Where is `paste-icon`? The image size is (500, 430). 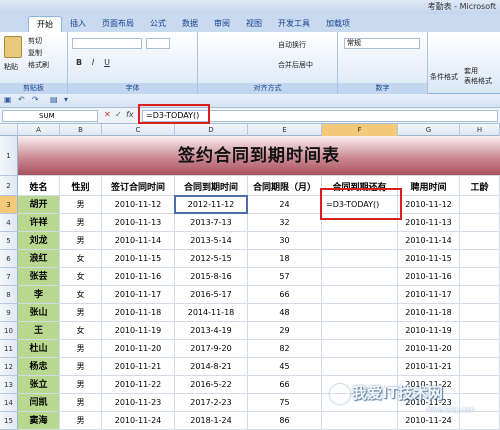 paste-icon is located at coordinates (13, 47).